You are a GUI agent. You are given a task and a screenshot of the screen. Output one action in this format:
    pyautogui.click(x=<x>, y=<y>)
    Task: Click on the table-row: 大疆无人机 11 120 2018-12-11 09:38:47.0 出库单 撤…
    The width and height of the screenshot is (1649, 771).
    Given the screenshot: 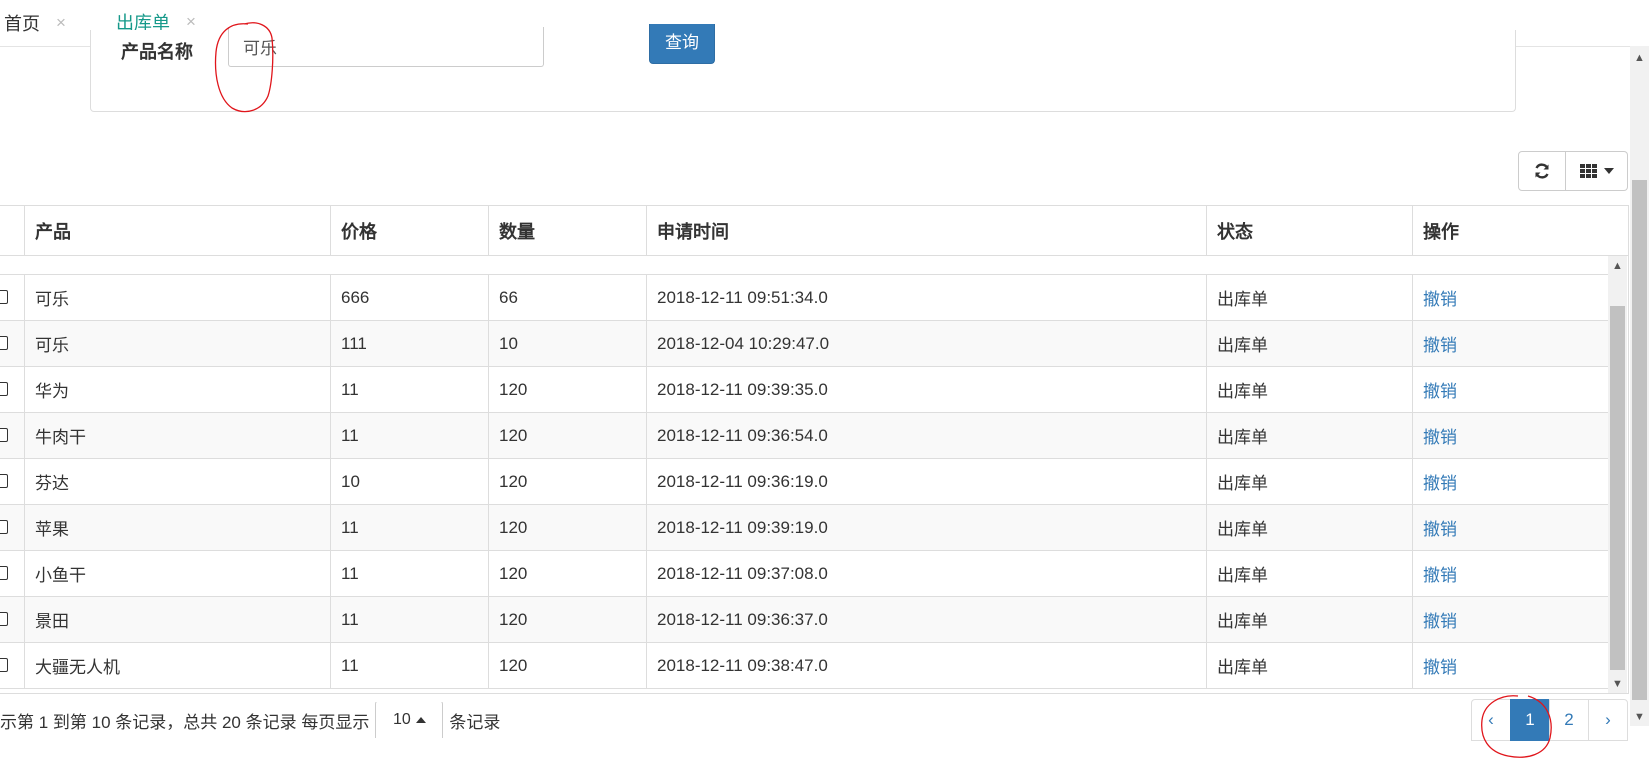 What is the action you would take?
    pyautogui.click(x=804, y=666)
    